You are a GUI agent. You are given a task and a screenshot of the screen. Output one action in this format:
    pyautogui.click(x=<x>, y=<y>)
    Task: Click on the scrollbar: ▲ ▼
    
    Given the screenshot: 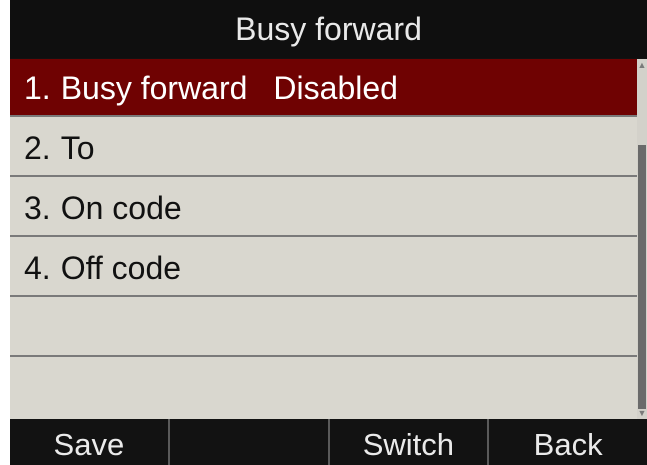 What is the action you would take?
    pyautogui.click(x=642, y=239)
    